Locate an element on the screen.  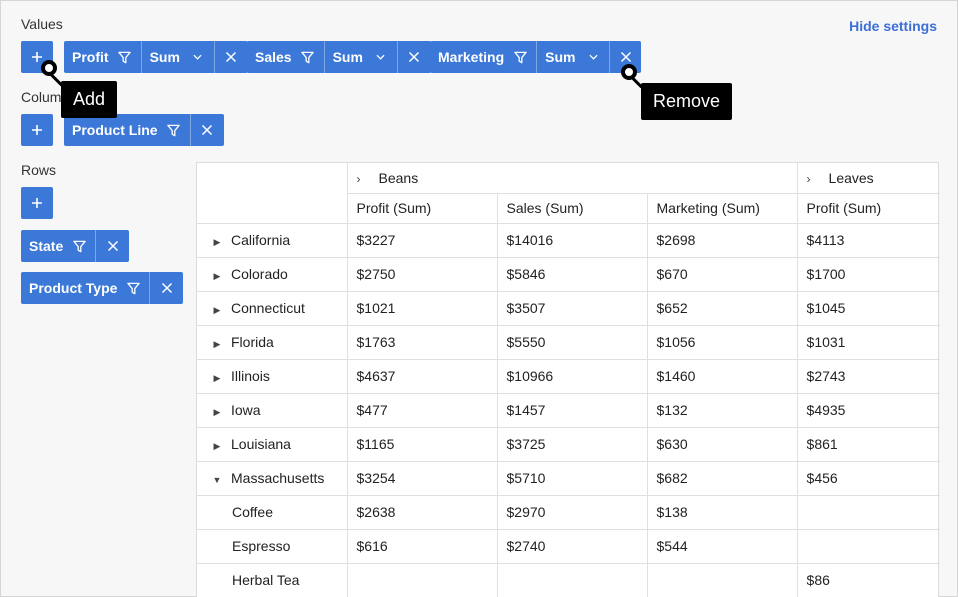
remove-tooltip-pin is located at coordinates (629, 72).